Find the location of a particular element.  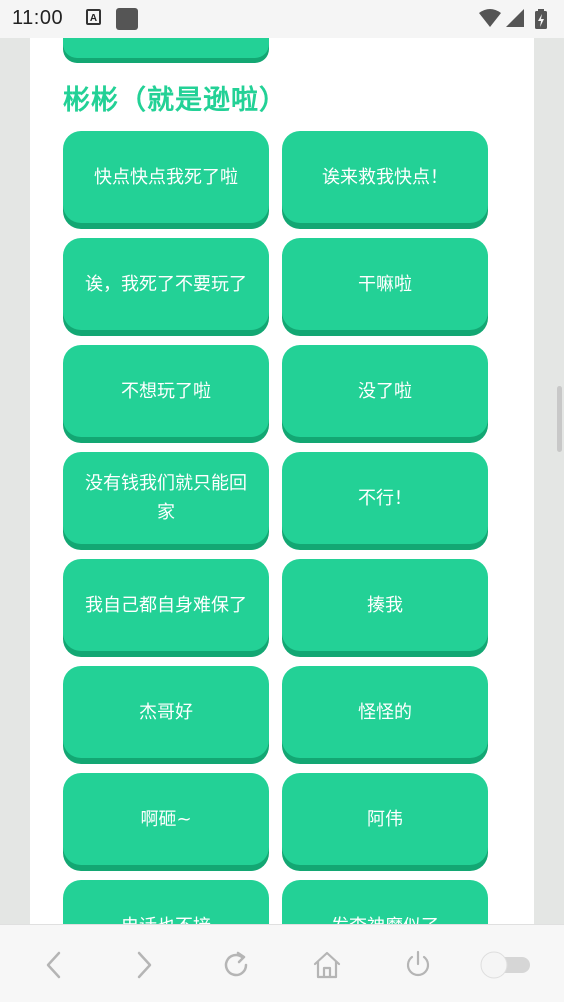

sound-button: 怪怪的 is located at coordinates (385, 712).